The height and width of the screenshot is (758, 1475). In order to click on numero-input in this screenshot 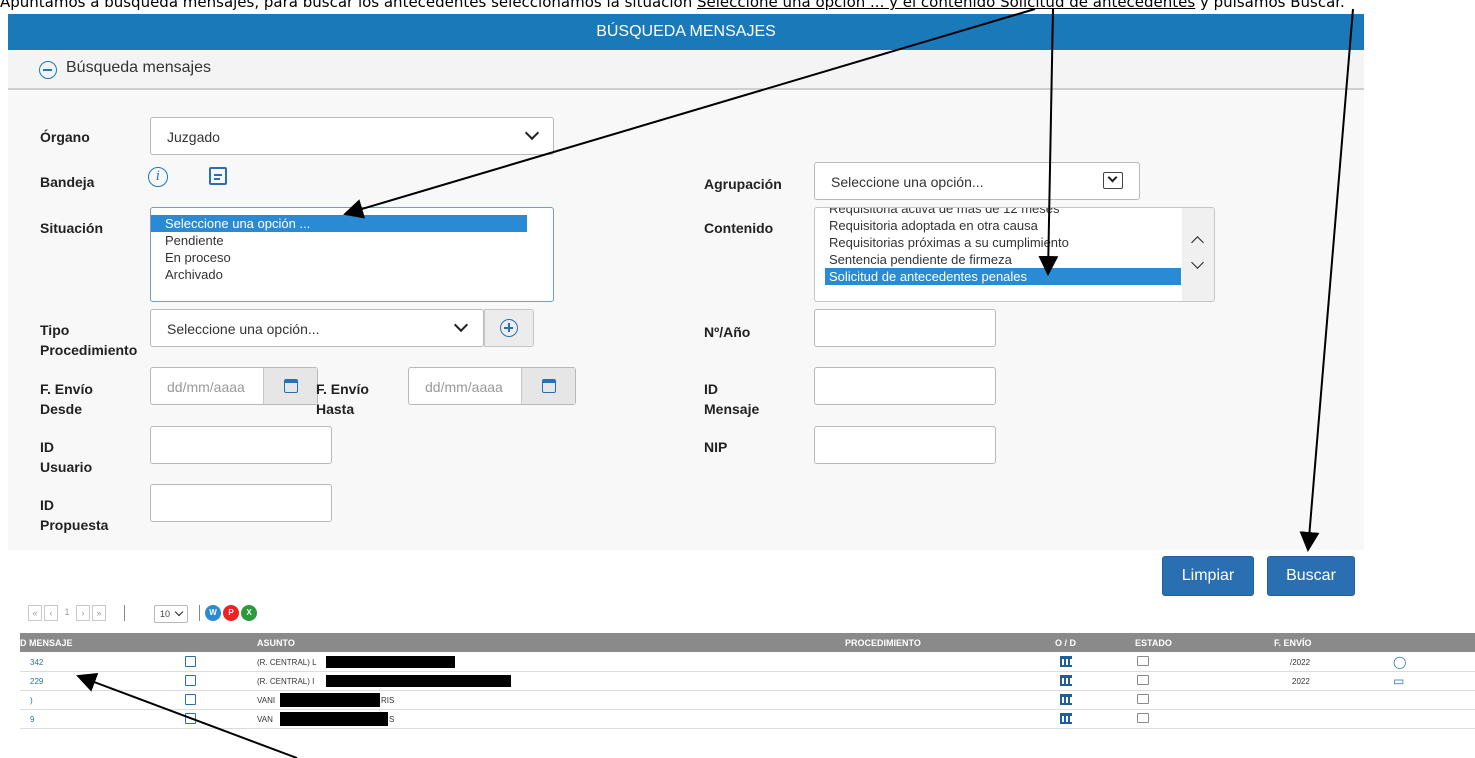, I will do `click(905, 328)`.